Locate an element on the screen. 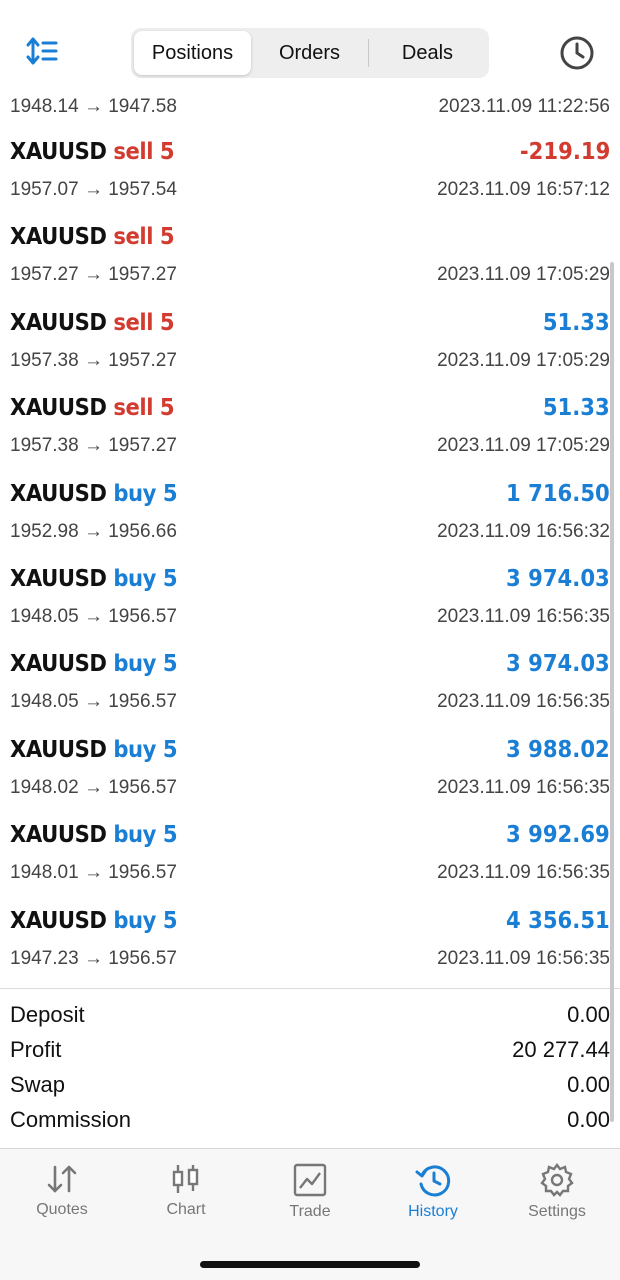 This screenshot has height=1280, width=620. segment-positions: Positions is located at coordinates (192, 53).